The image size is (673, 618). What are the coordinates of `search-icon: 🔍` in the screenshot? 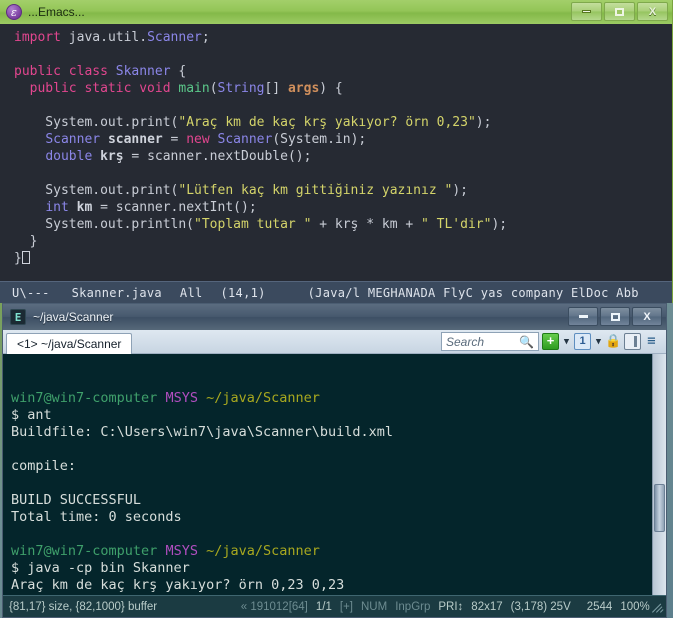 It's located at (526, 342).